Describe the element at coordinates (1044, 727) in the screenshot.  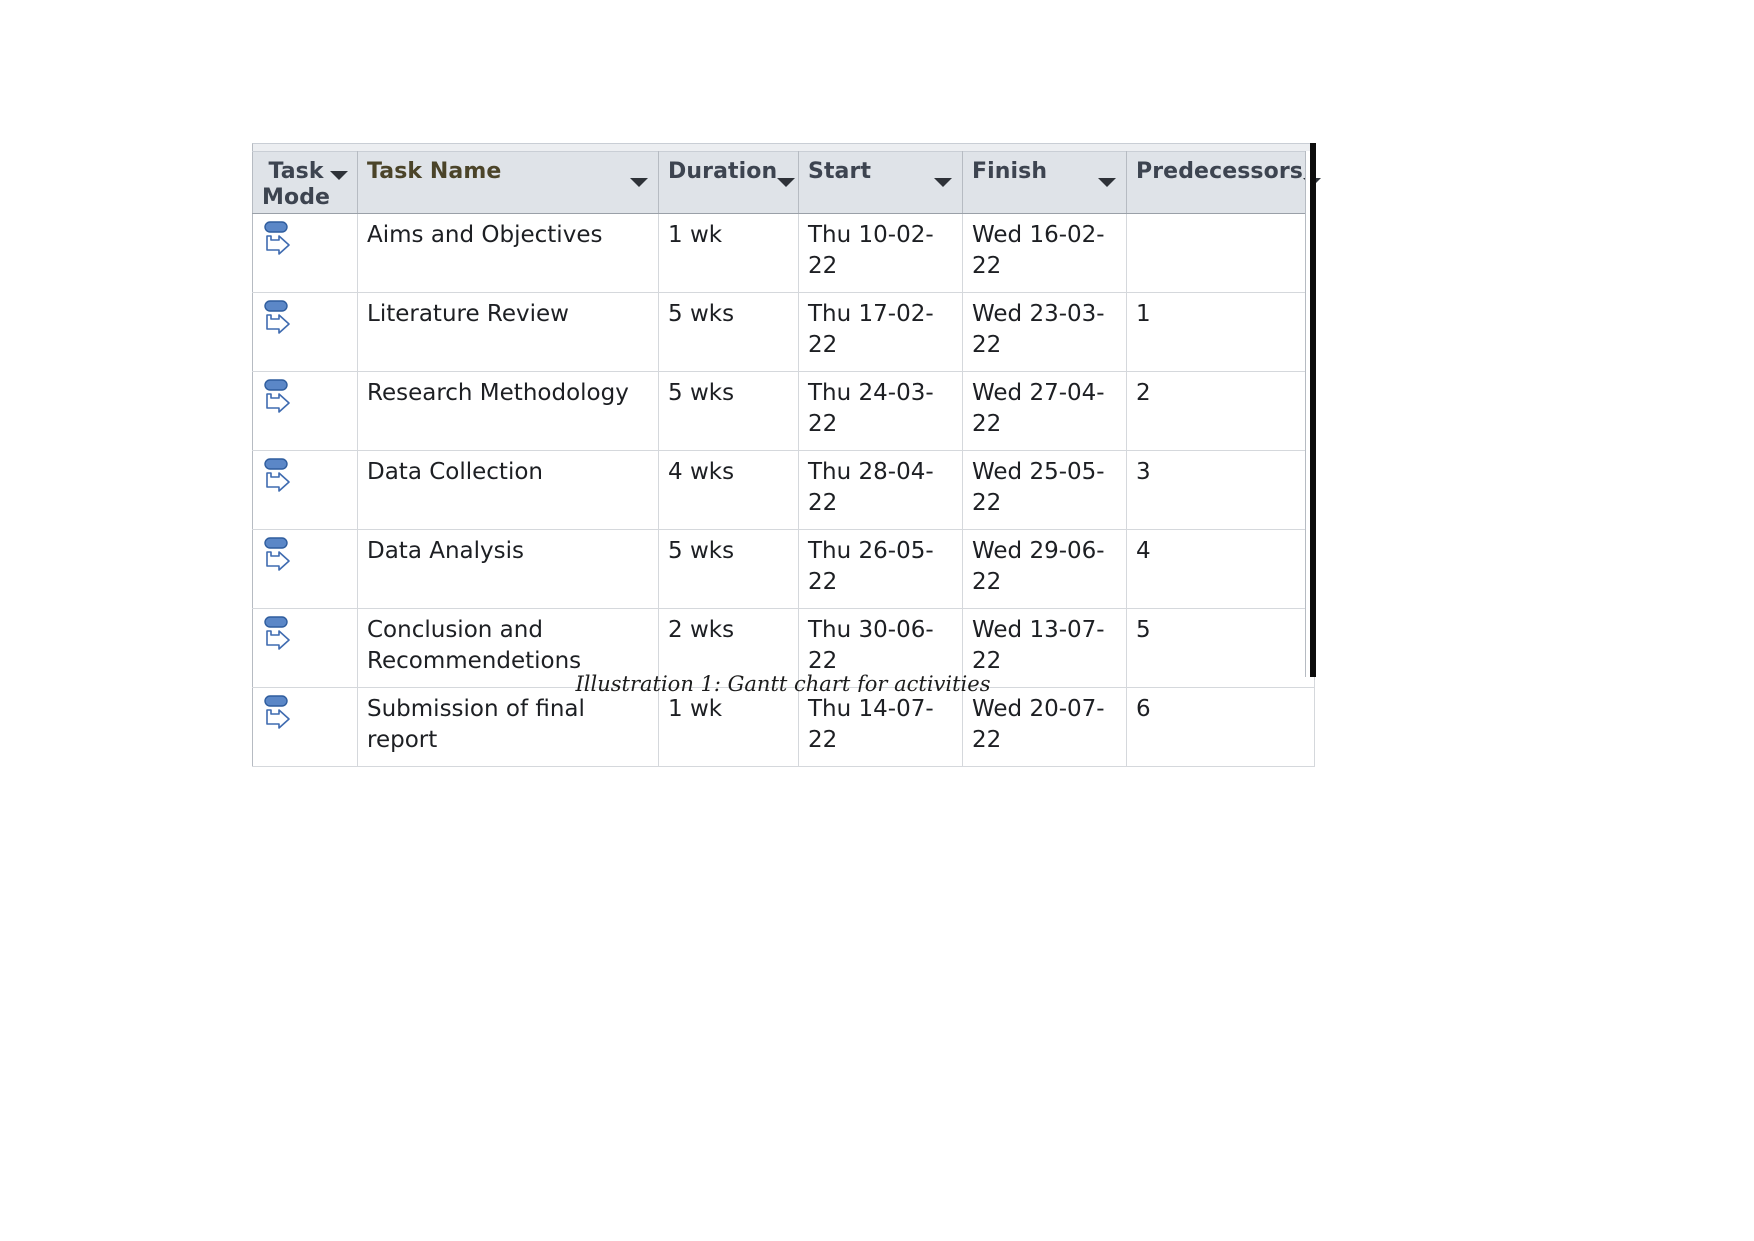
I see `cell-finish: Wed 20-07-22` at that location.